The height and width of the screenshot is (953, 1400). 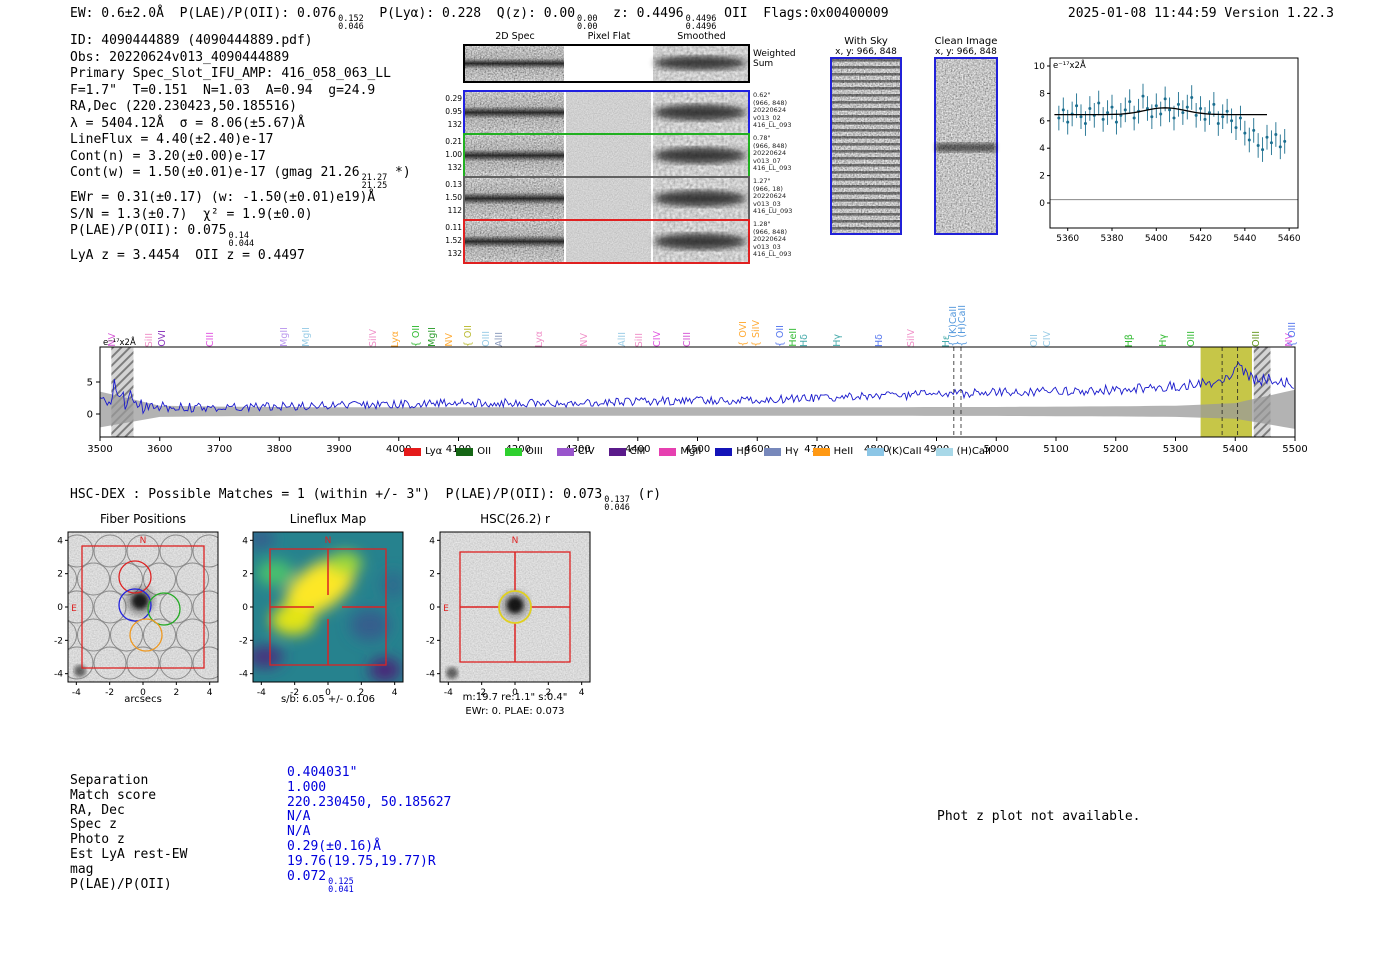 I want to click on stacked-uncertainty: 0.00 0.00, so click(x=587, y=23).